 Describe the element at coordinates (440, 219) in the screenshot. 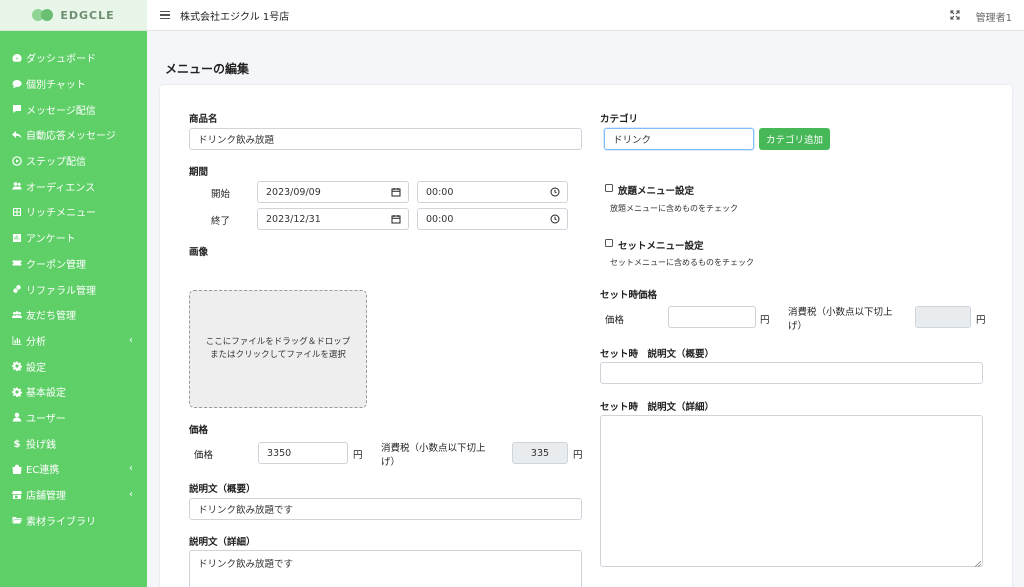

I see `end-time-value: 00:00` at that location.